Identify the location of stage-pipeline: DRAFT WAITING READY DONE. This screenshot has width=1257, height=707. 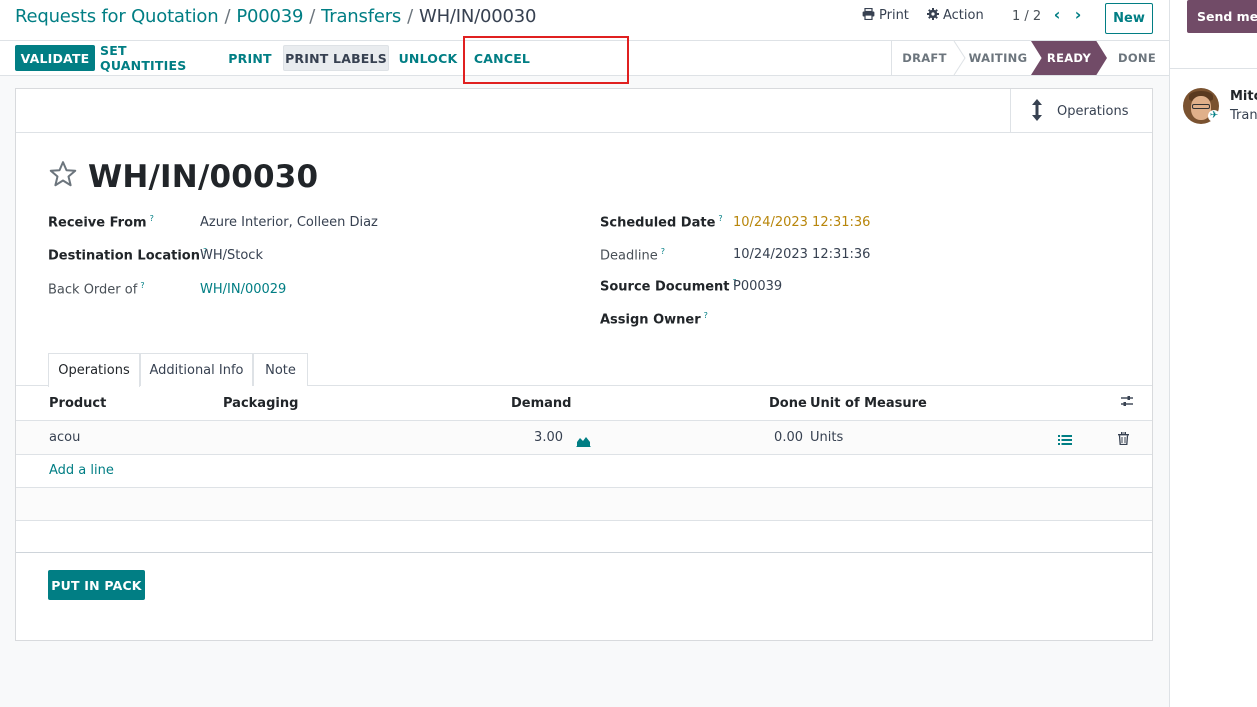
(1030, 58).